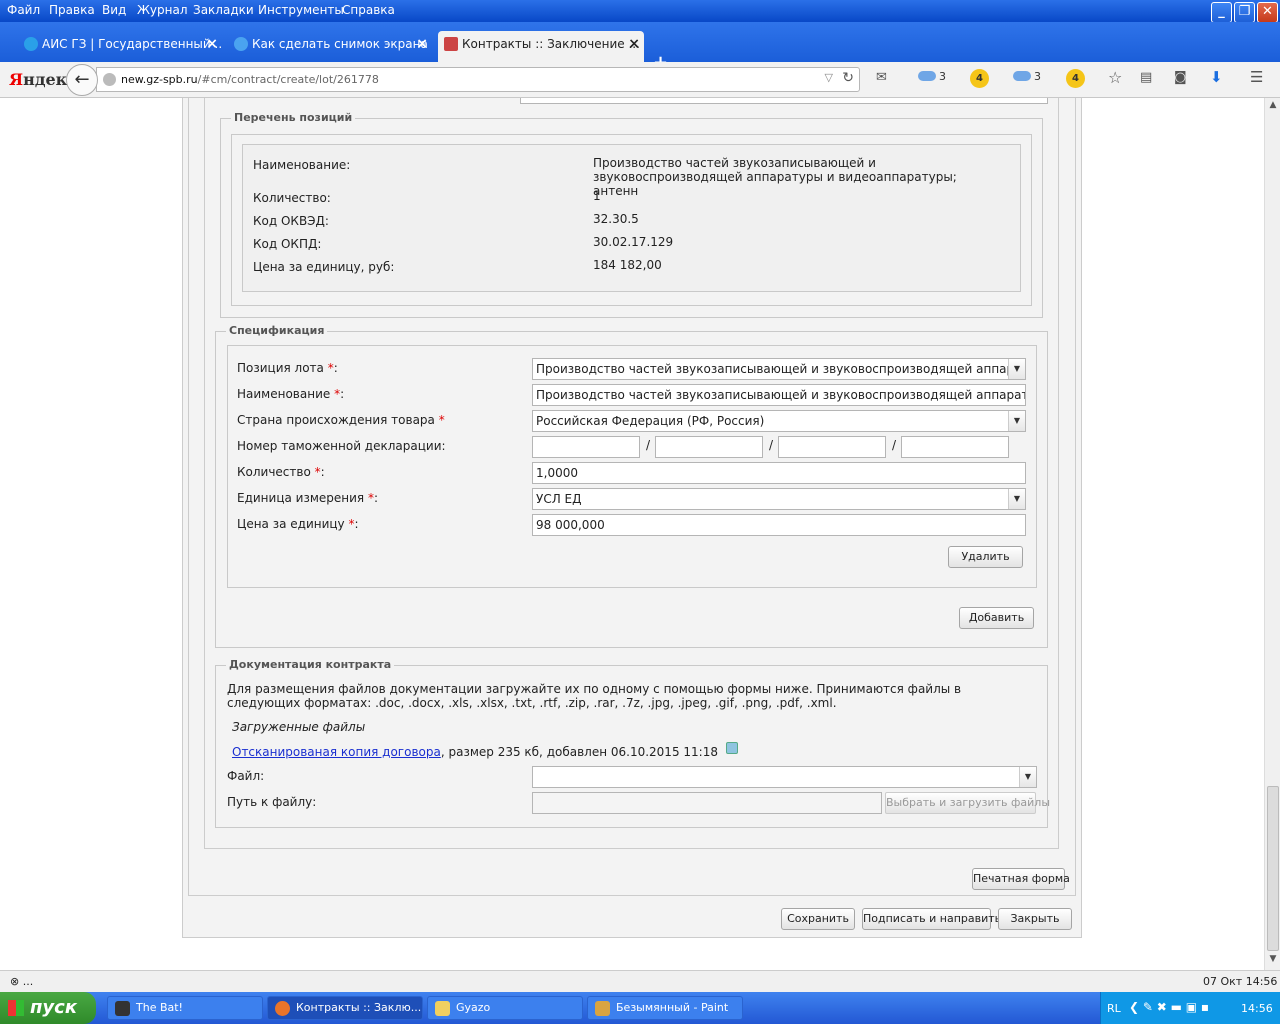 The image size is (1280, 1024). I want to click on hamburger-menu-icon: ☰, so click(1256, 77).